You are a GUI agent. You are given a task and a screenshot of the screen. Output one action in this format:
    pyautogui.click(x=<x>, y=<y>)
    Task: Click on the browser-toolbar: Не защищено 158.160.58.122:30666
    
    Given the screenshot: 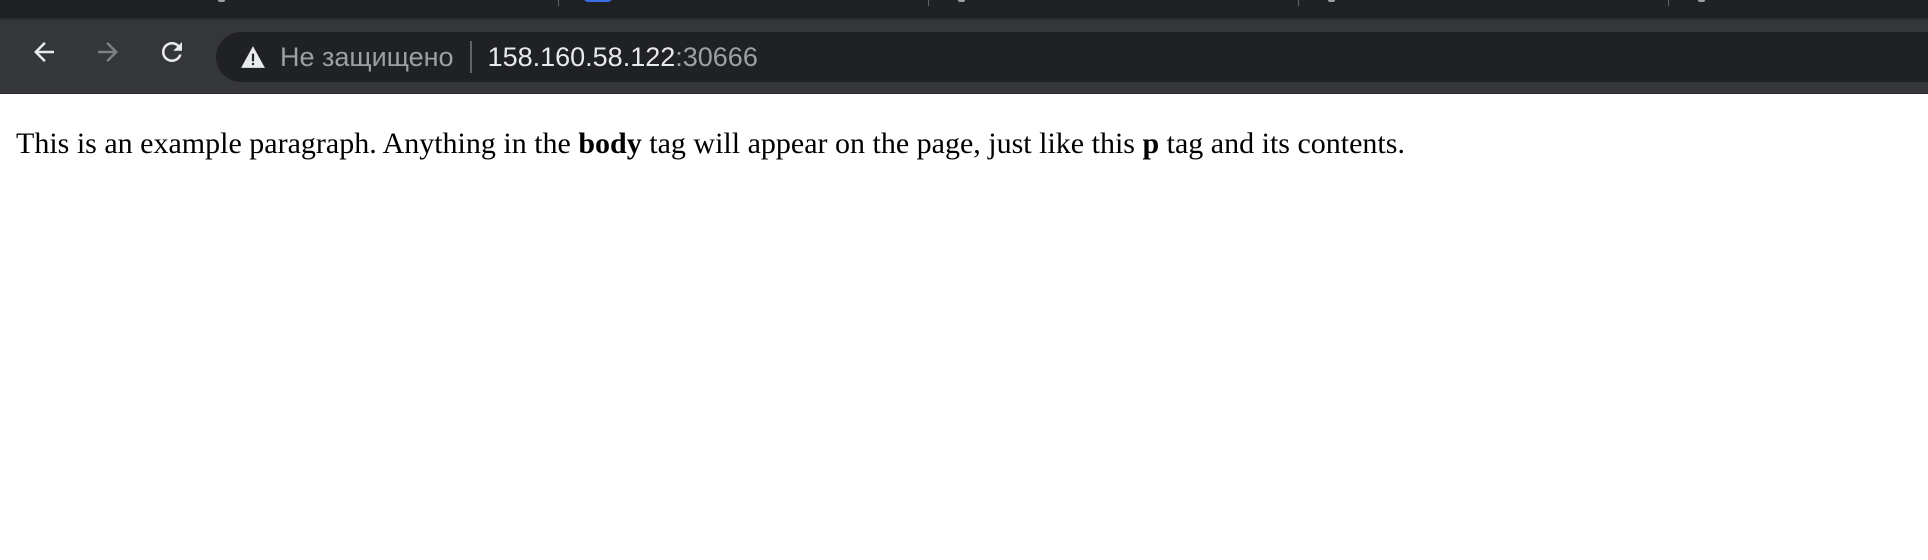 What is the action you would take?
    pyautogui.click(x=964, y=57)
    